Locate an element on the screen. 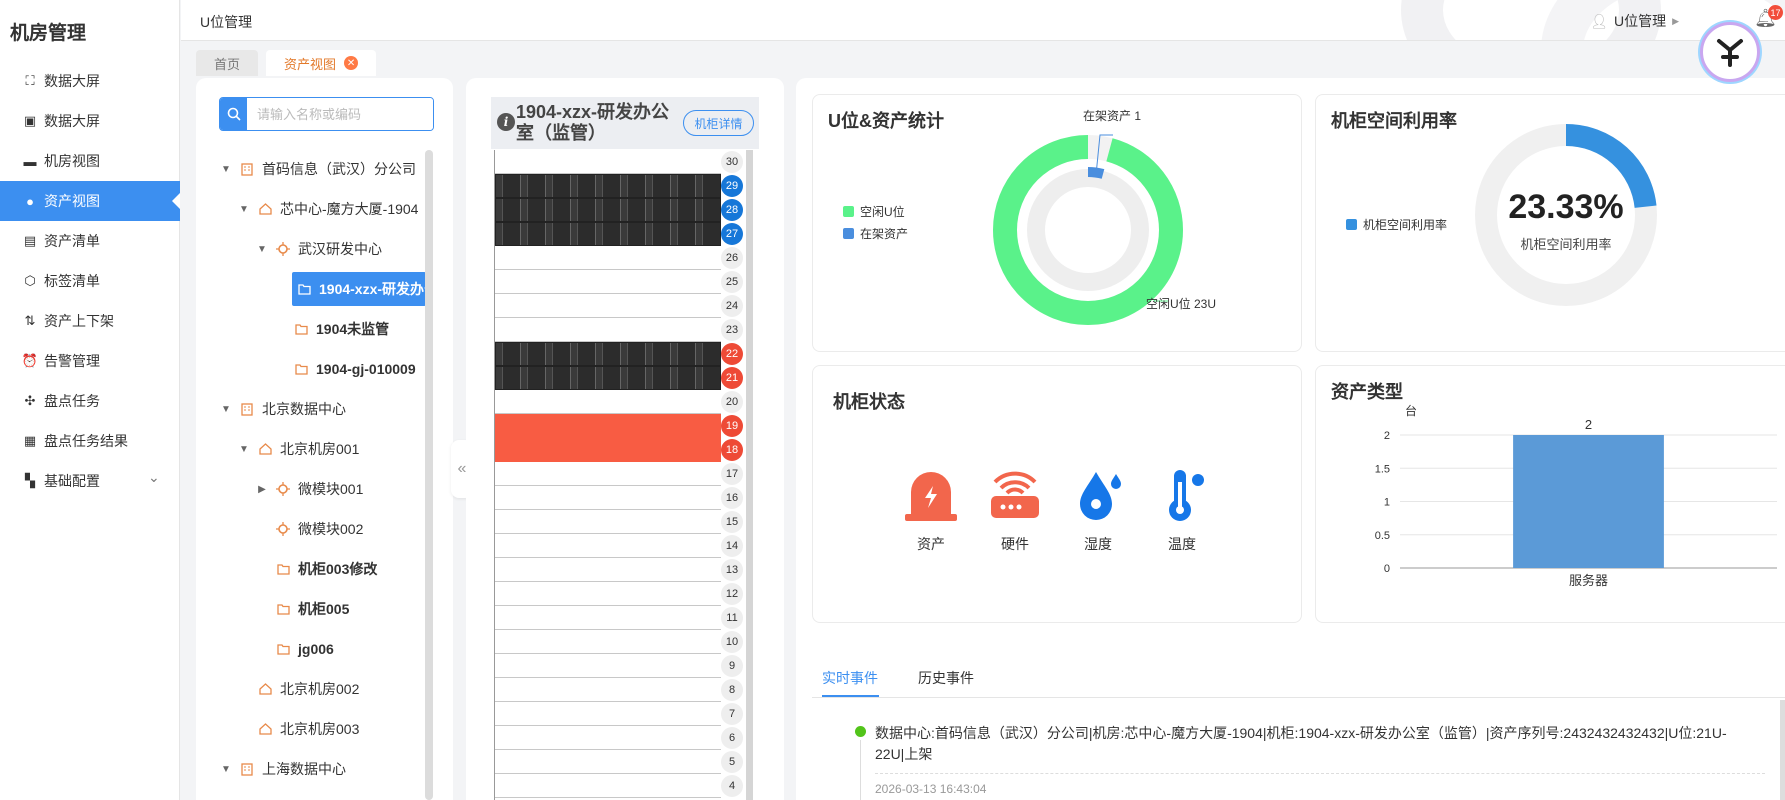  tree-node: 机柜005 is located at coordinates (302, 609).